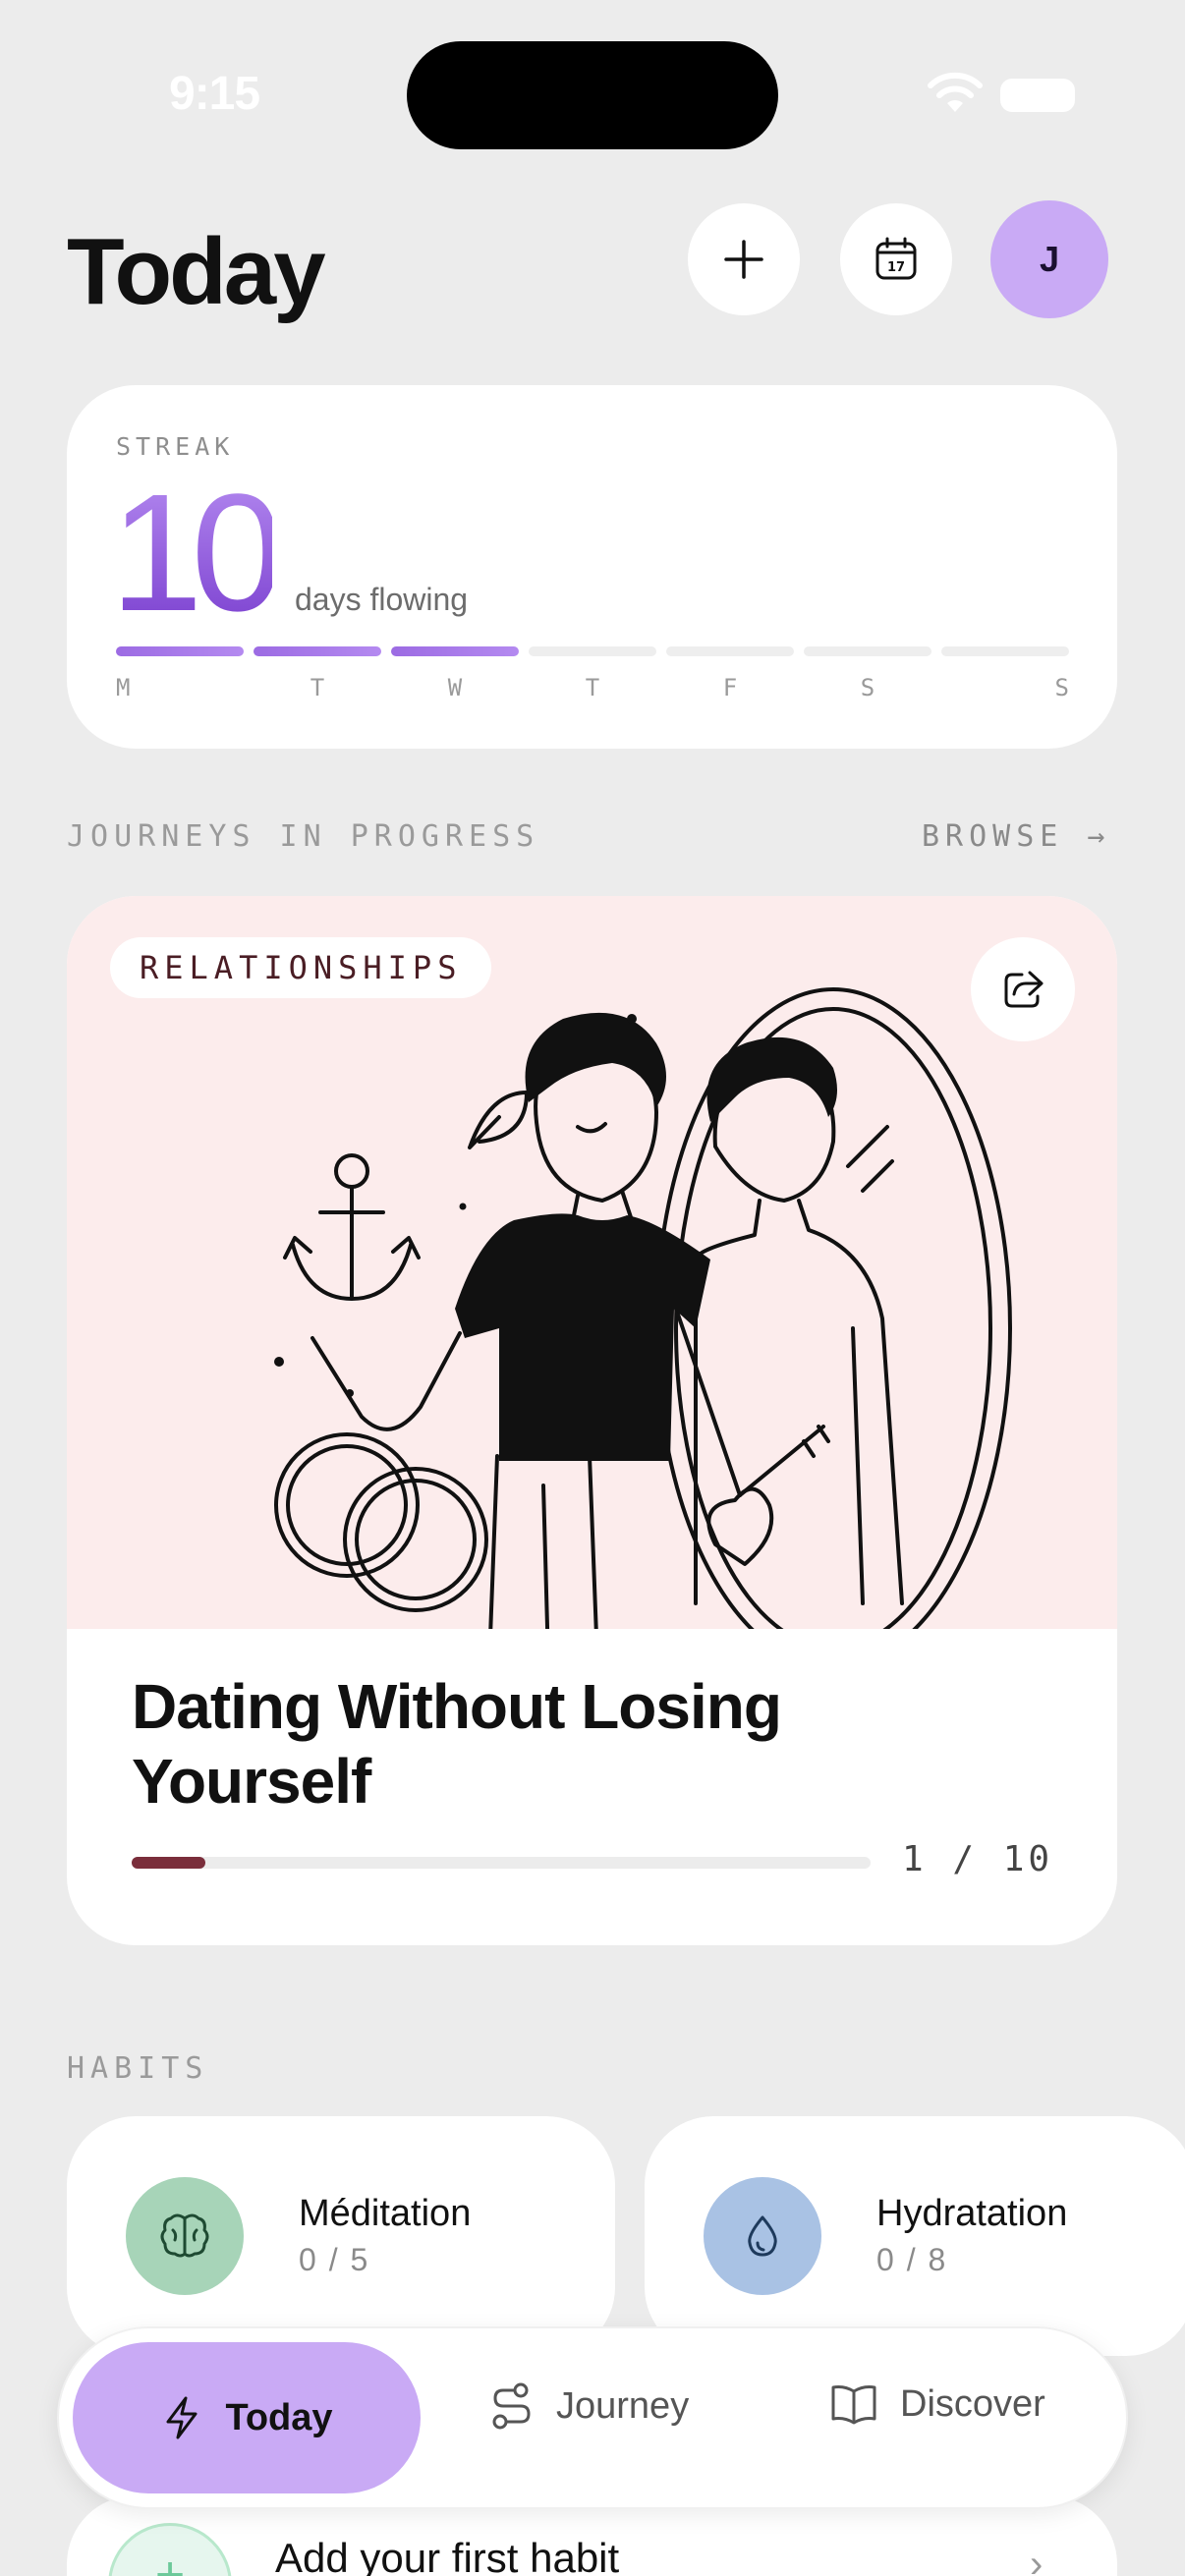 This screenshot has height=2576, width=1185. What do you see at coordinates (185, 2236) in the screenshot?
I see `brain-icon` at bounding box center [185, 2236].